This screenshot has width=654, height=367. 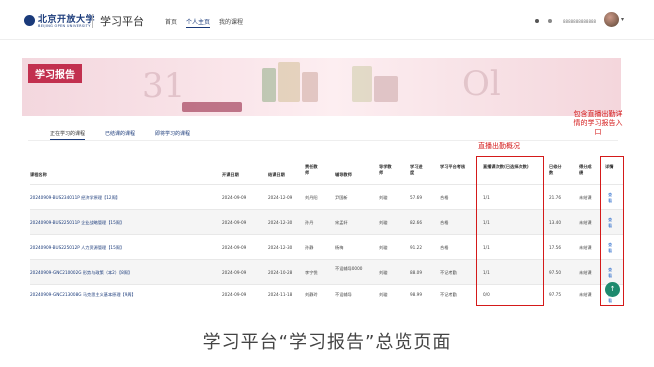 I want to click on progress: 88.09, so click(x=416, y=272).